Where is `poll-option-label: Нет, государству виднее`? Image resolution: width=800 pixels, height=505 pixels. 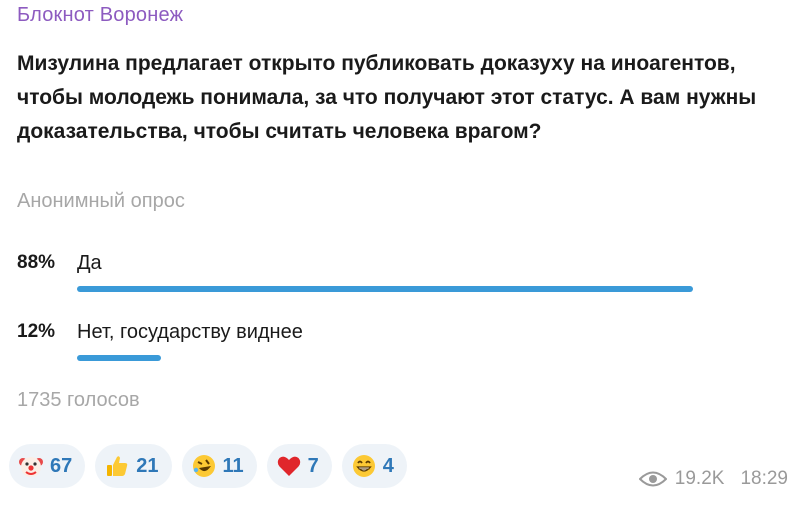
poll-option-label: Нет, государству виднее is located at coordinates (190, 332).